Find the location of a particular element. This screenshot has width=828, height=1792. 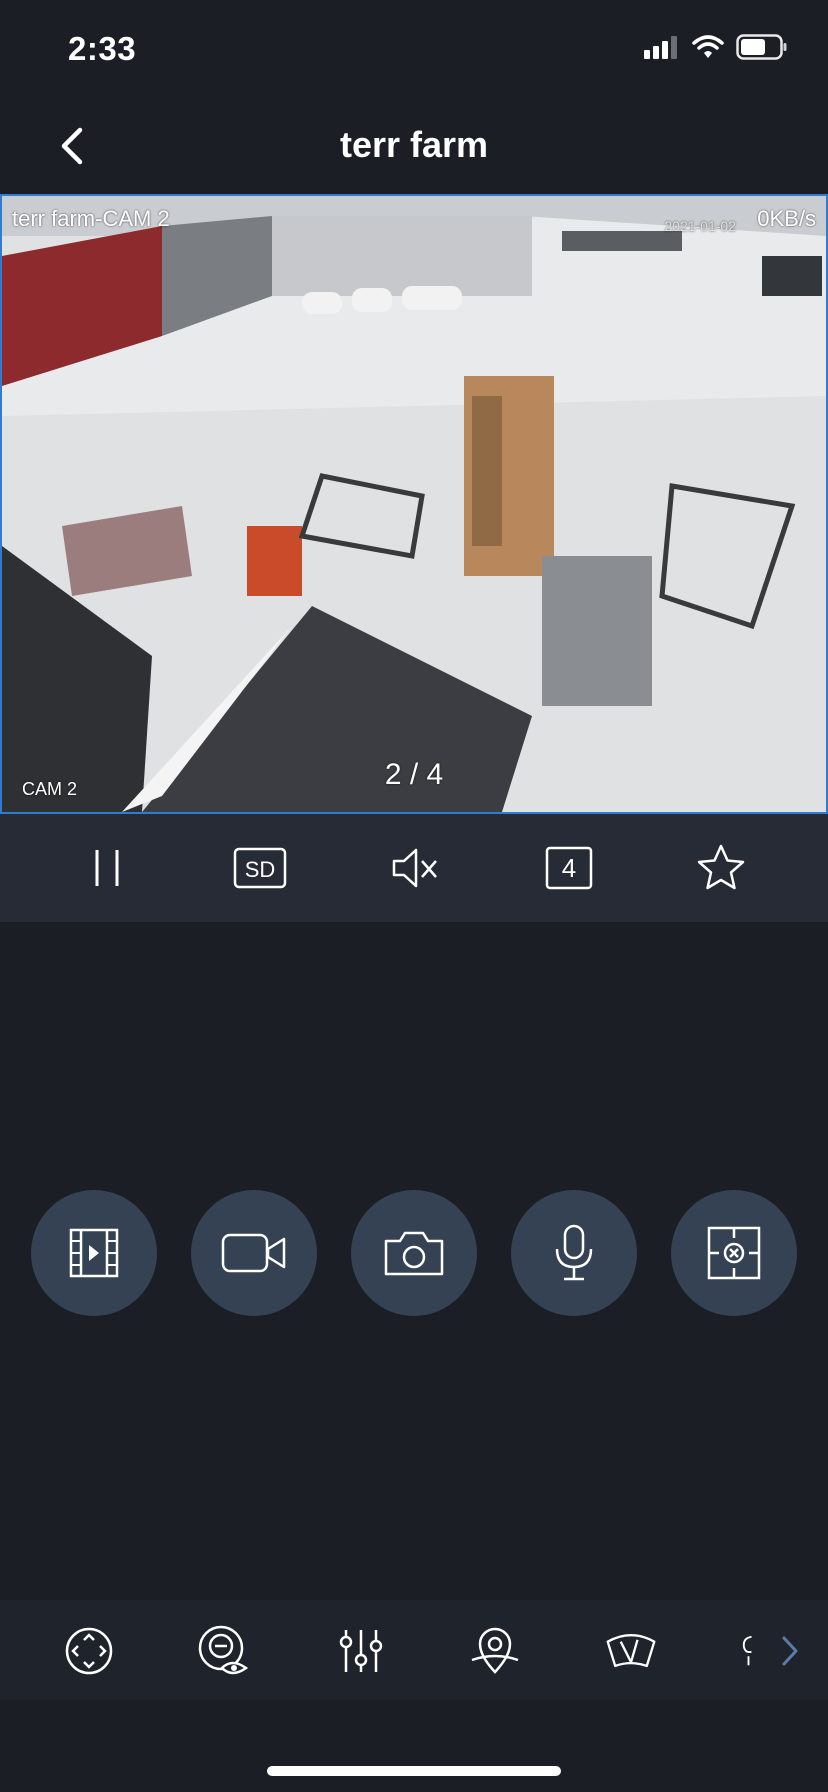

split-screen-icon: 4 is located at coordinates (569, 868).